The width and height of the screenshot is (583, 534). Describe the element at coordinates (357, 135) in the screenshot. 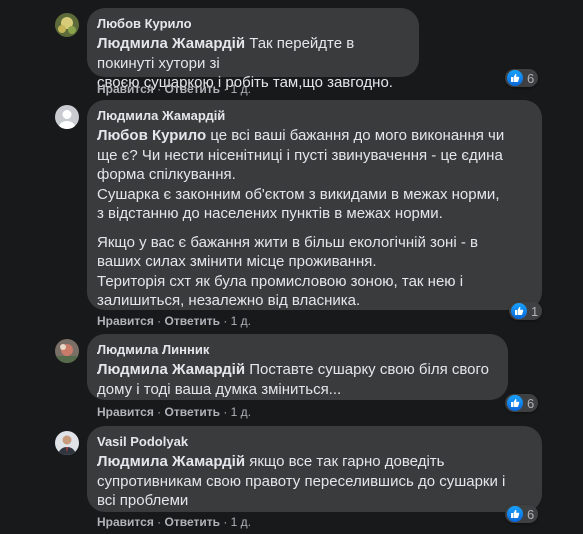

I see `comment-line: це всі ваші бажання до мого виконання чи` at that location.